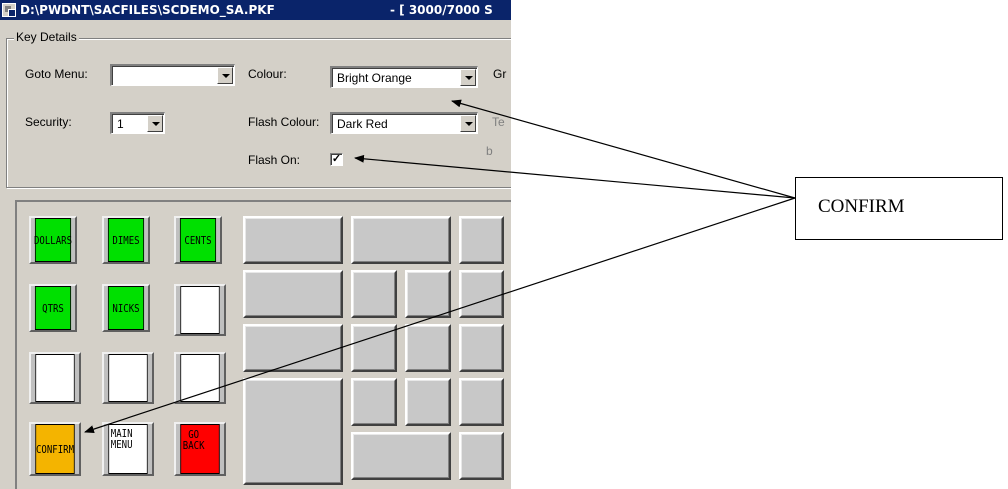 Image resolution: width=1008 pixels, height=489 pixels. Describe the element at coordinates (575, 176) in the screenshot. I see `arrow-to-flash-on` at that location.